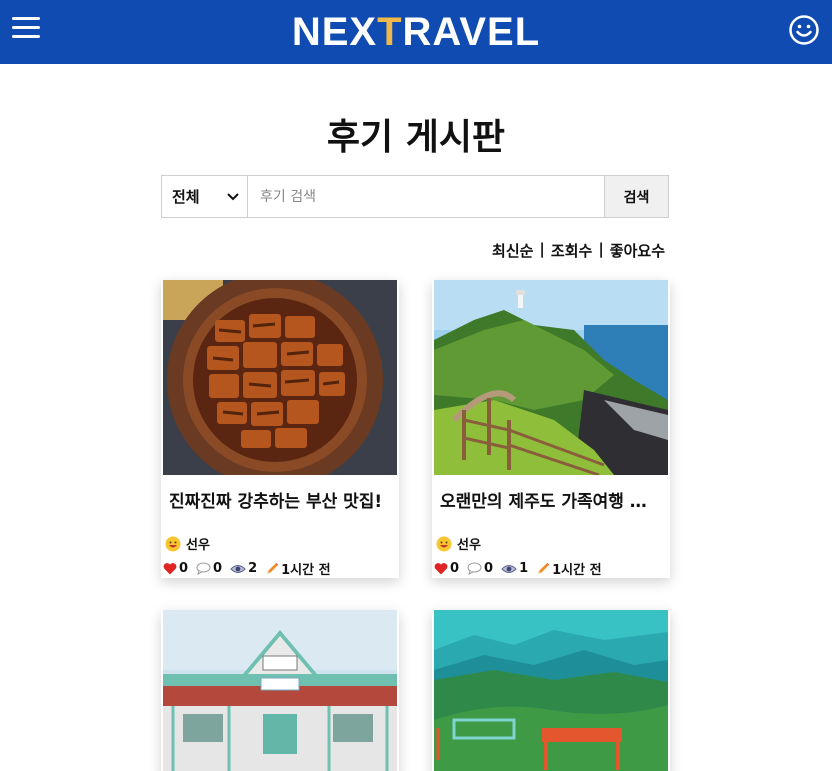 The image size is (832, 771). Describe the element at coordinates (233, 196) in the screenshot. I see `chevron-down-icon` at that location.